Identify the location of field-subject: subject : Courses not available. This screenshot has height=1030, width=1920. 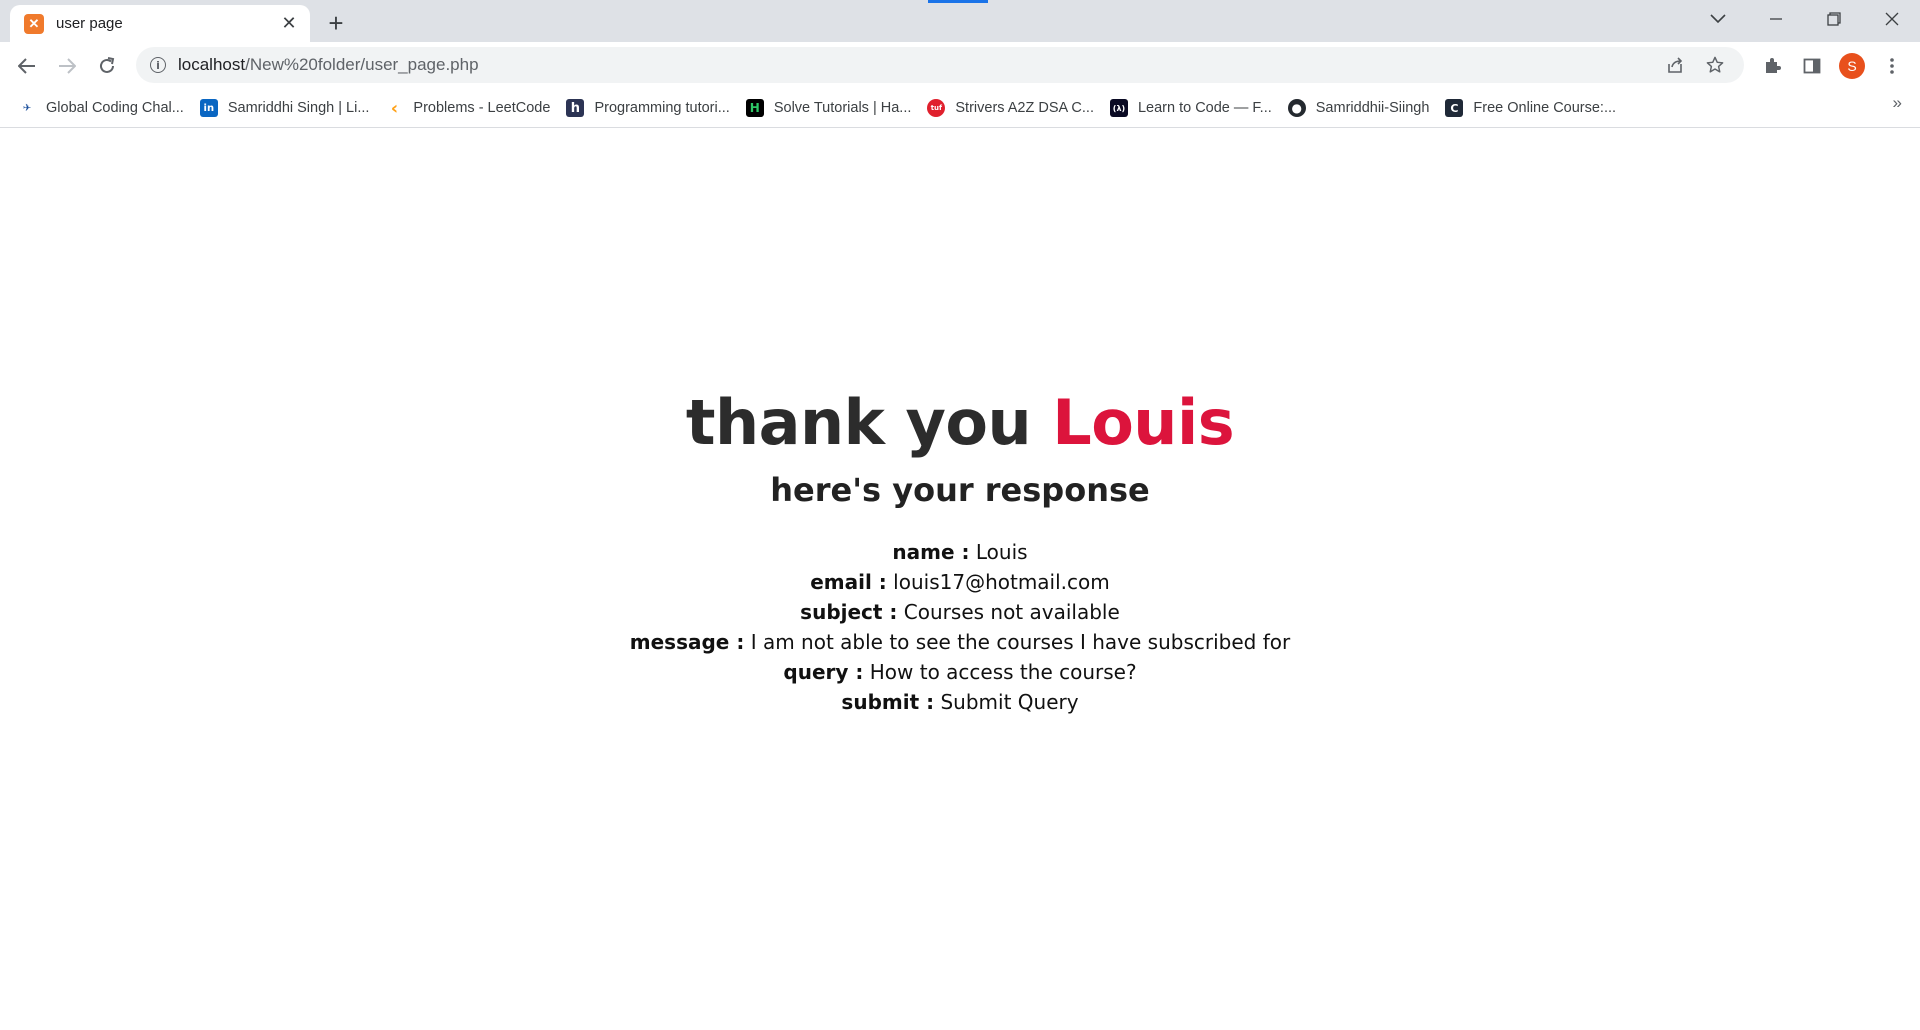
(960, 612).